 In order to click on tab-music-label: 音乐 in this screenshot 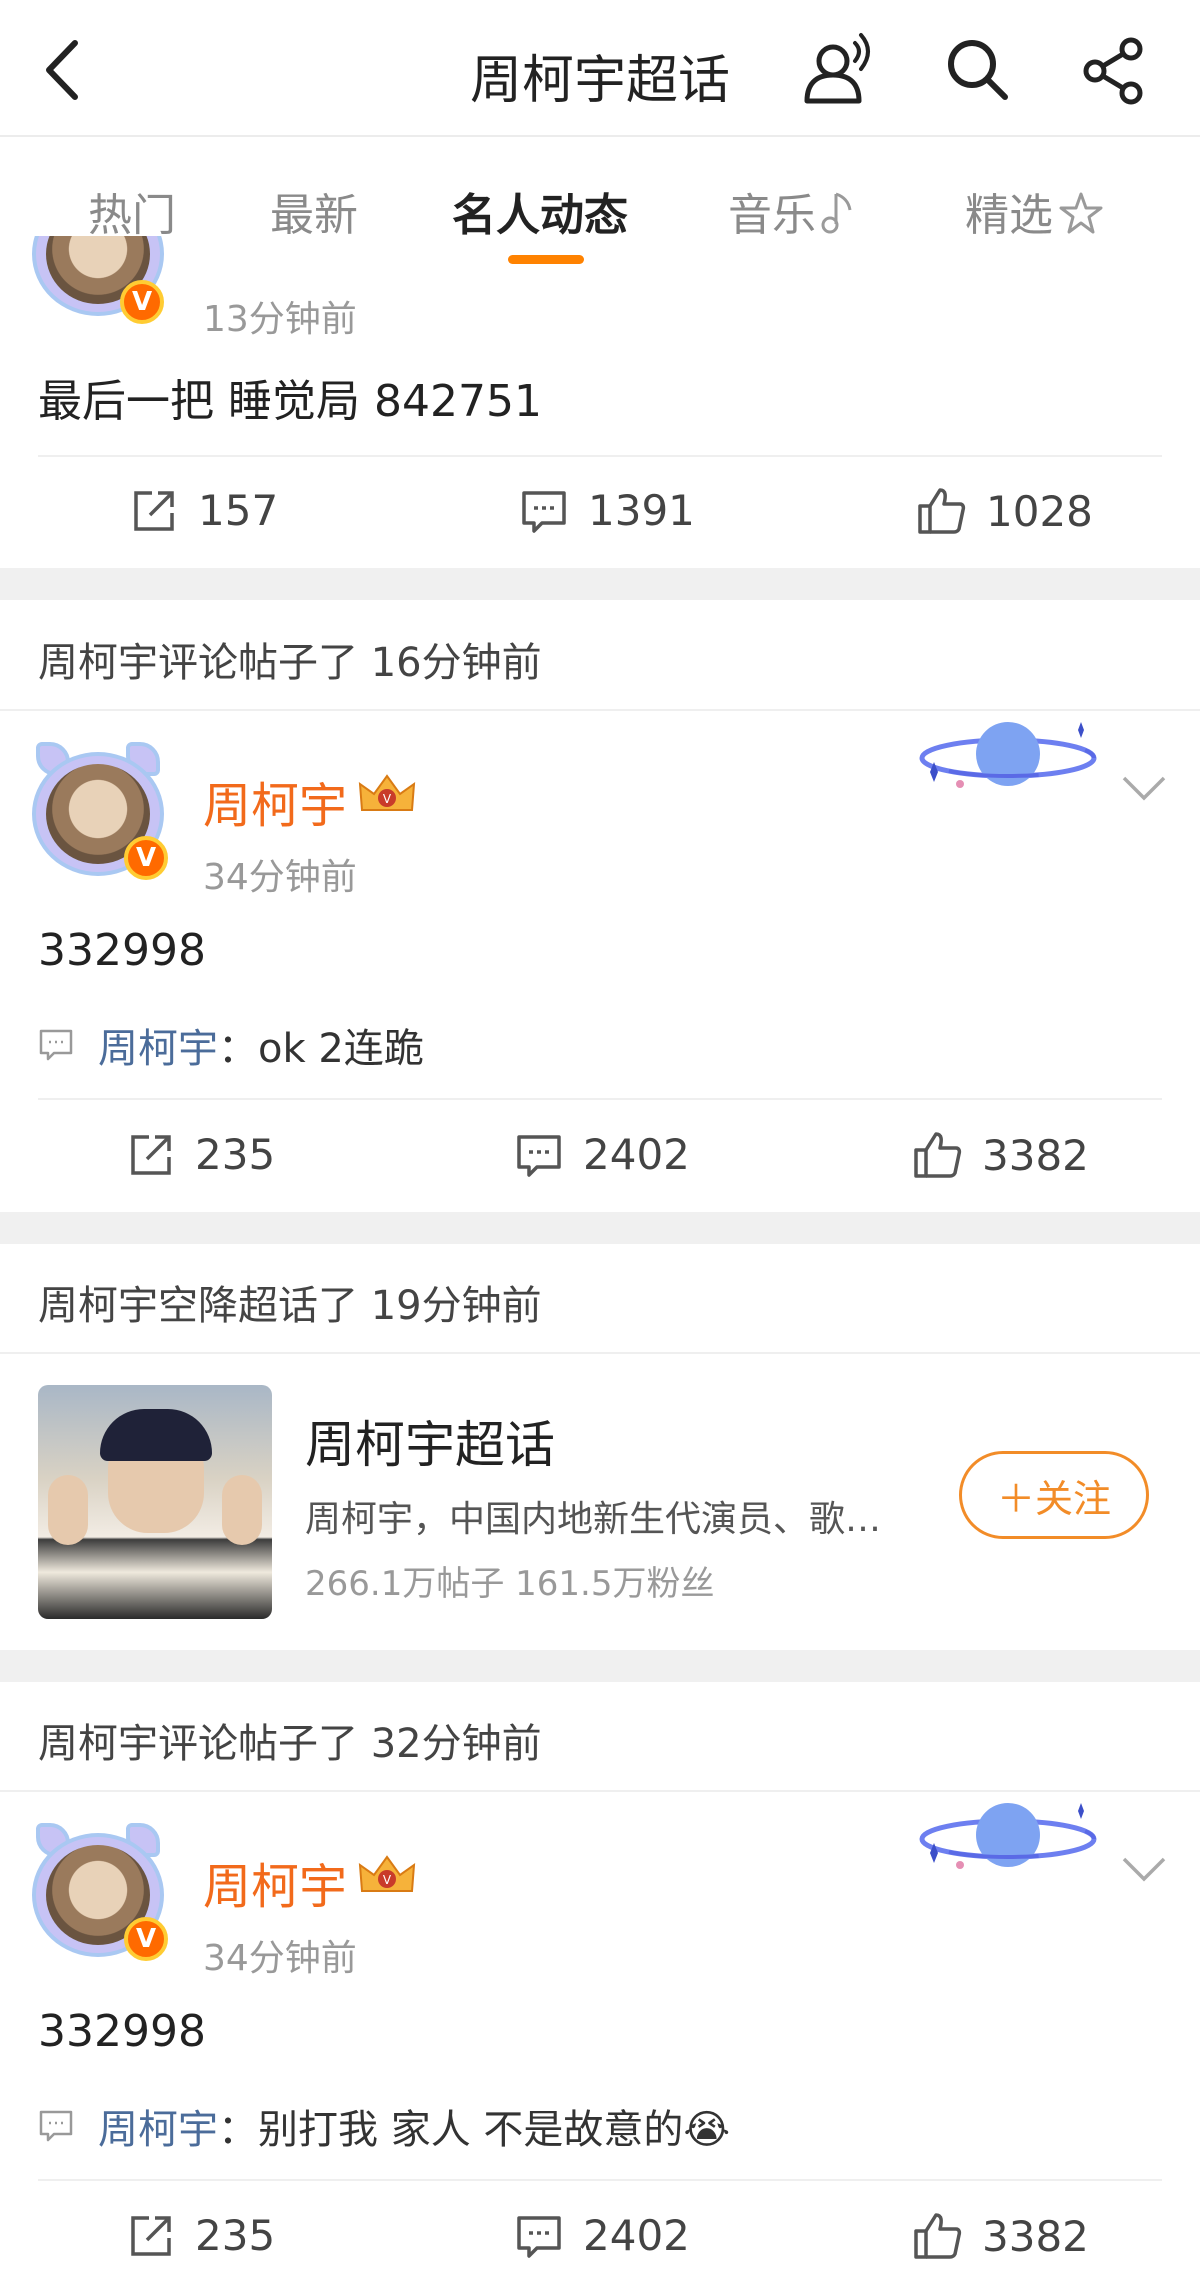, I will do `click(772, 215)`.